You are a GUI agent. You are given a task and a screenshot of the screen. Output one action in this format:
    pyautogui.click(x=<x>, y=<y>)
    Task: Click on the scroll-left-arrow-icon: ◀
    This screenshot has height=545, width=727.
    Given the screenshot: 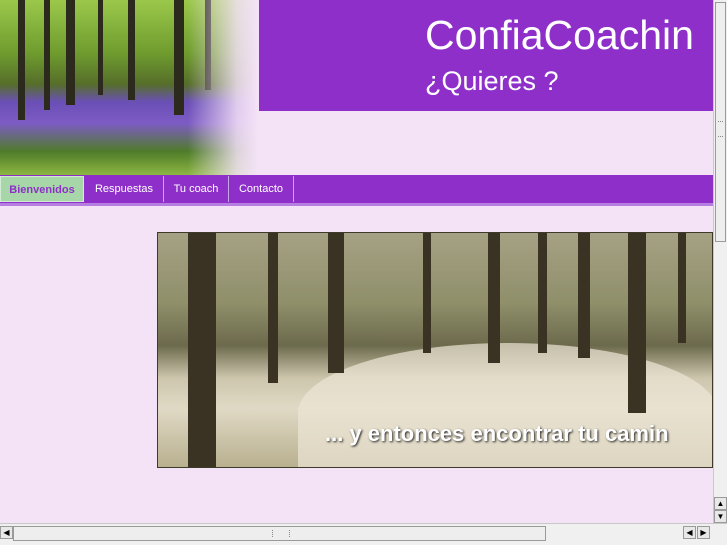 What is the action you would take?
    pyautogui.click(x=6, y=532)
    